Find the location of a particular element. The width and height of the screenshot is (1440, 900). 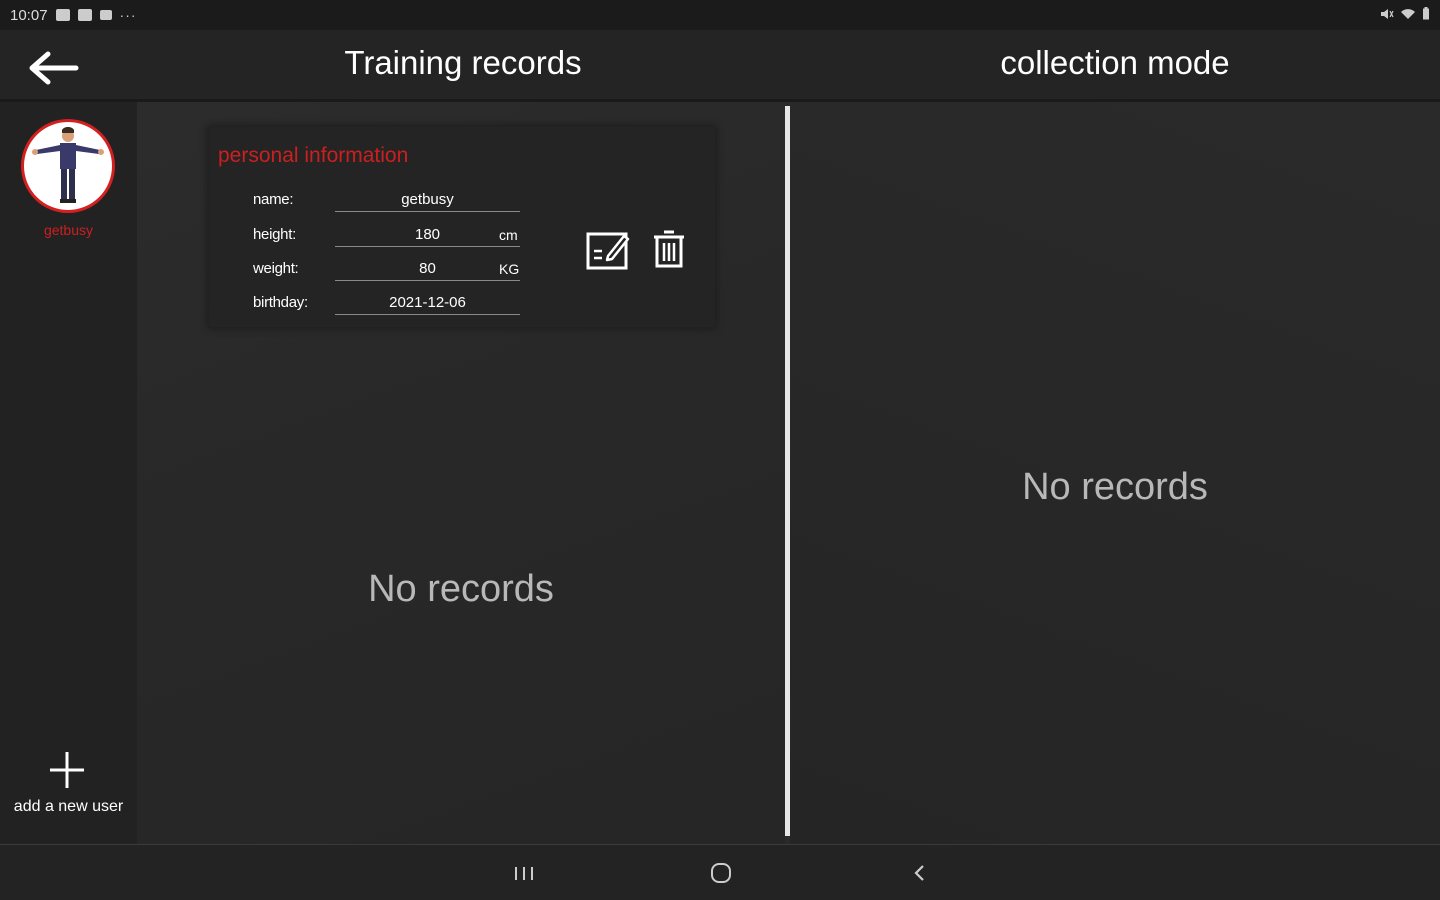

plus-icon is located at coordinates (67, 770).